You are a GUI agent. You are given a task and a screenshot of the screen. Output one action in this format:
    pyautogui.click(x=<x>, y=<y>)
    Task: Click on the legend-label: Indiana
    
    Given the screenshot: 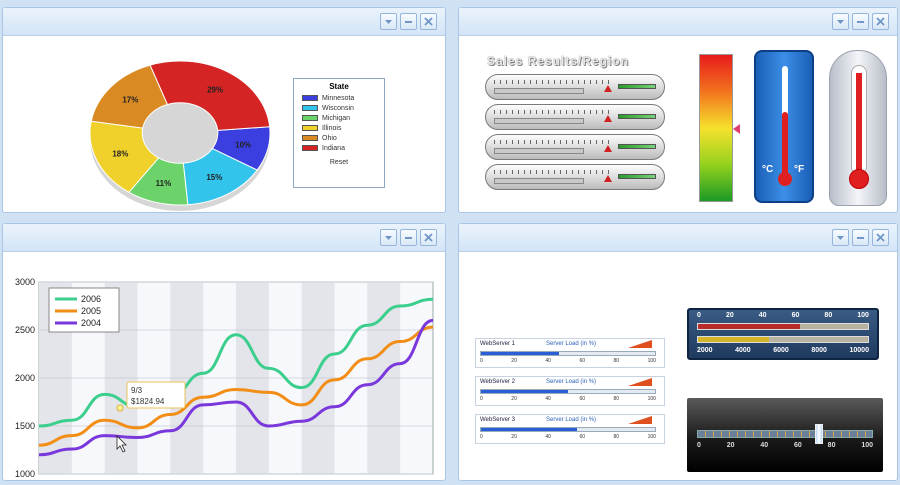 What is the action you would take?
    pyautogui.click(x=333, y=148)
    